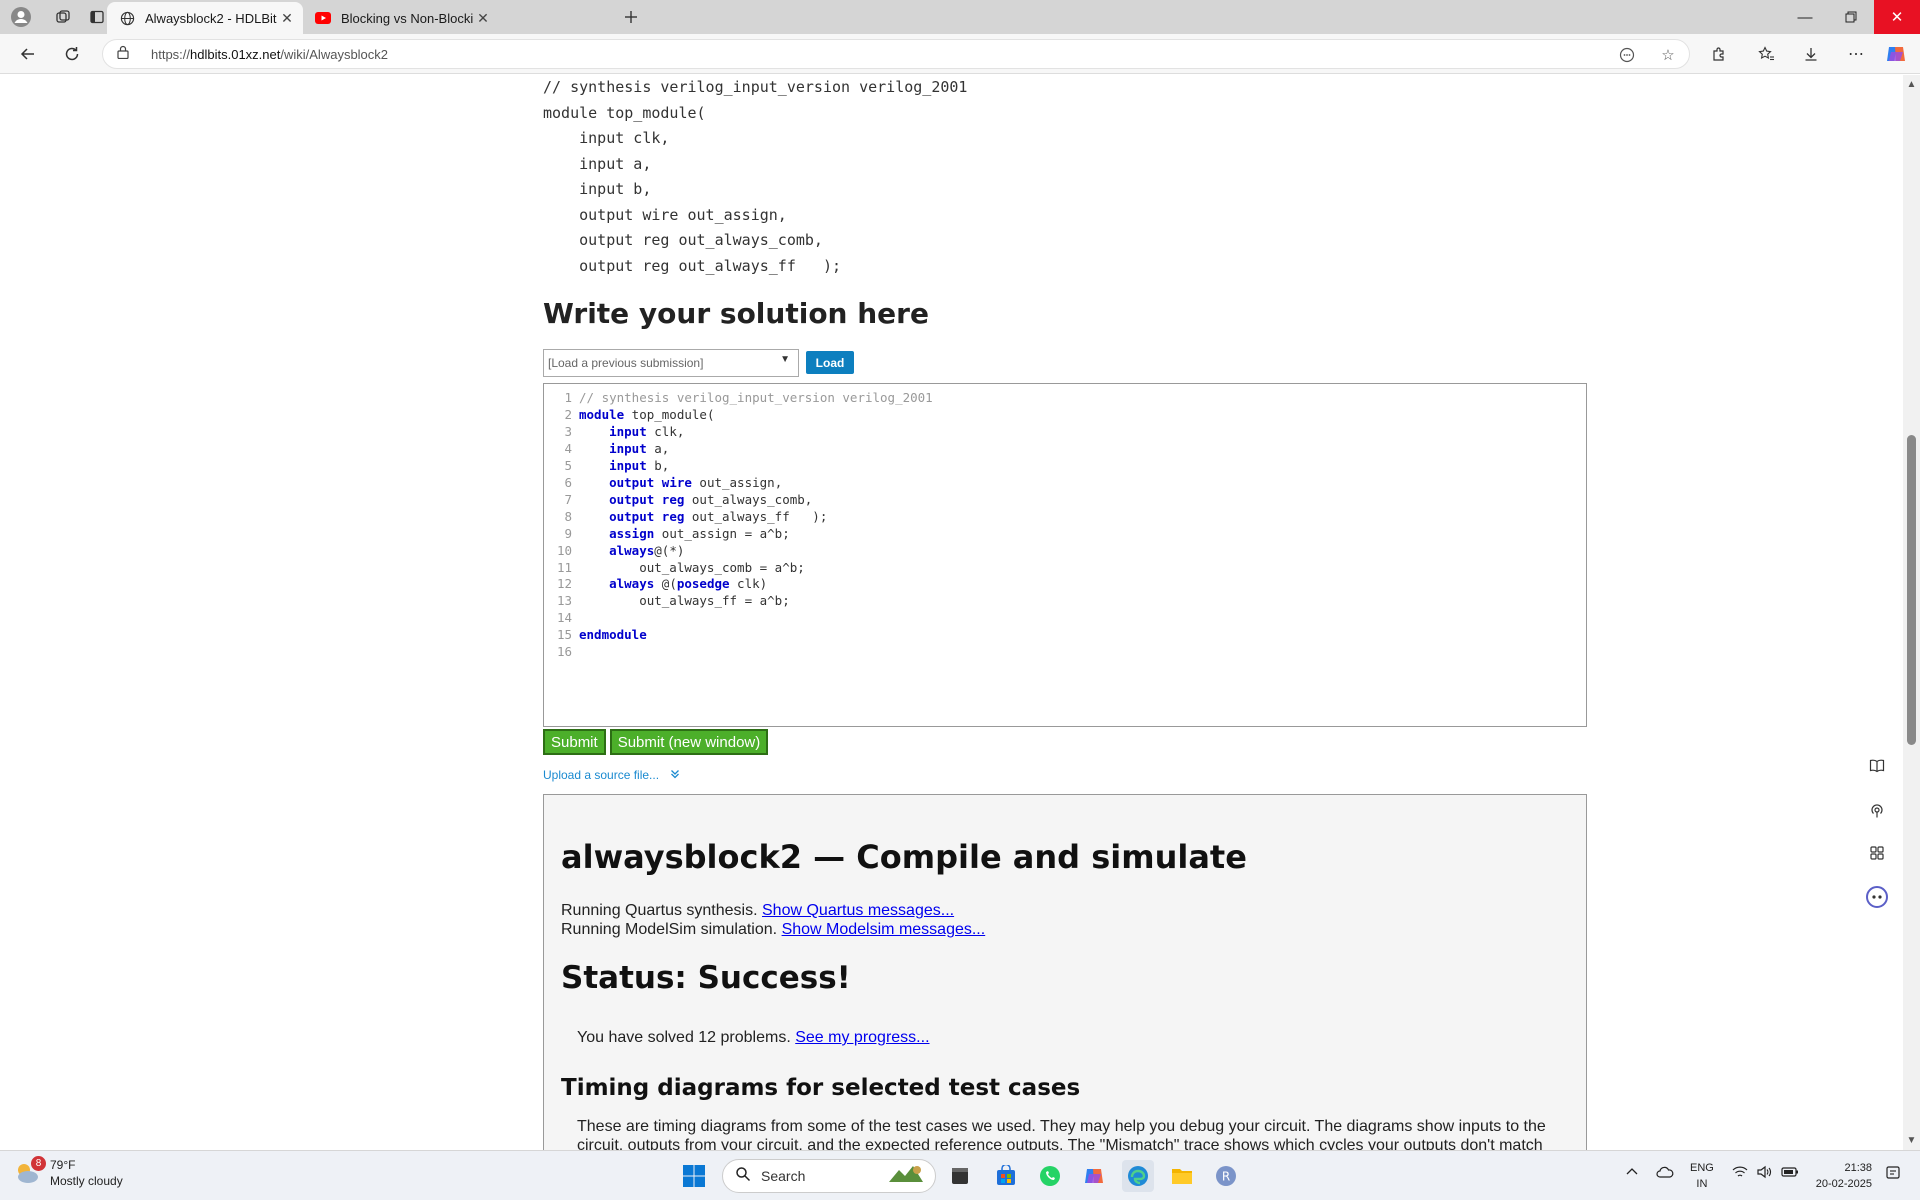 The width and height of the screenshot is (1920, 1200). I want to click on tab-alwaysblock2: Alwaysblock2 - HDLBits ✕, so click(205, 18).